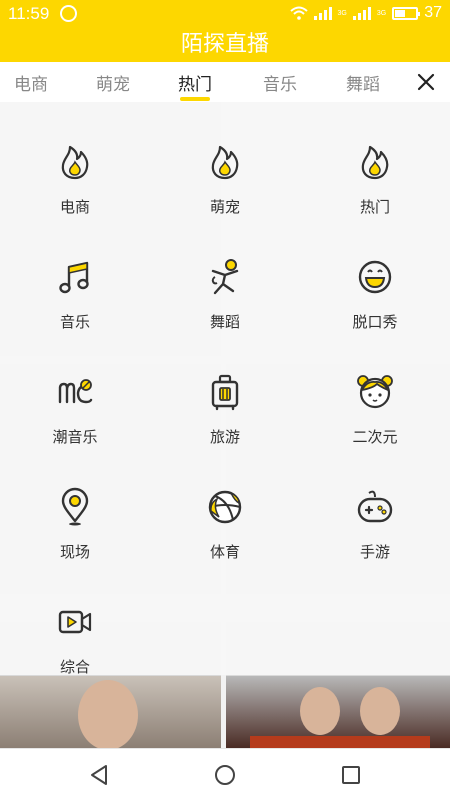  What do you see at coordinates (74, 207) in the screenshot?
I see `category-label: 电商` at bounding box center [74, 207].